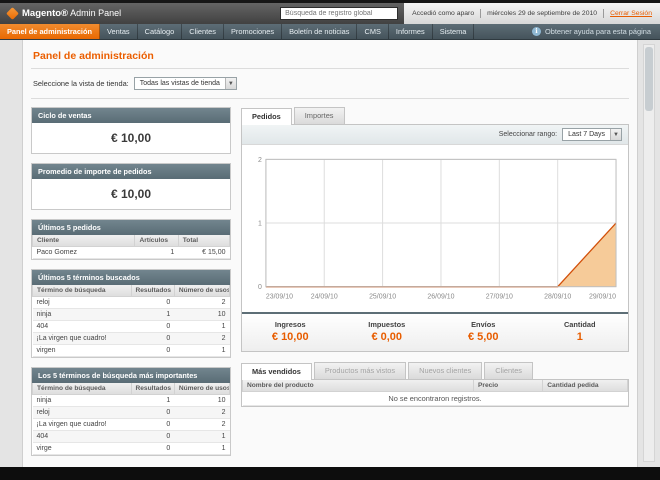 The height and width of the screenshot is (480, 660). Describe the element at coordinates (536, 31) in the screenshot. I see `help-icon: i` at that location.